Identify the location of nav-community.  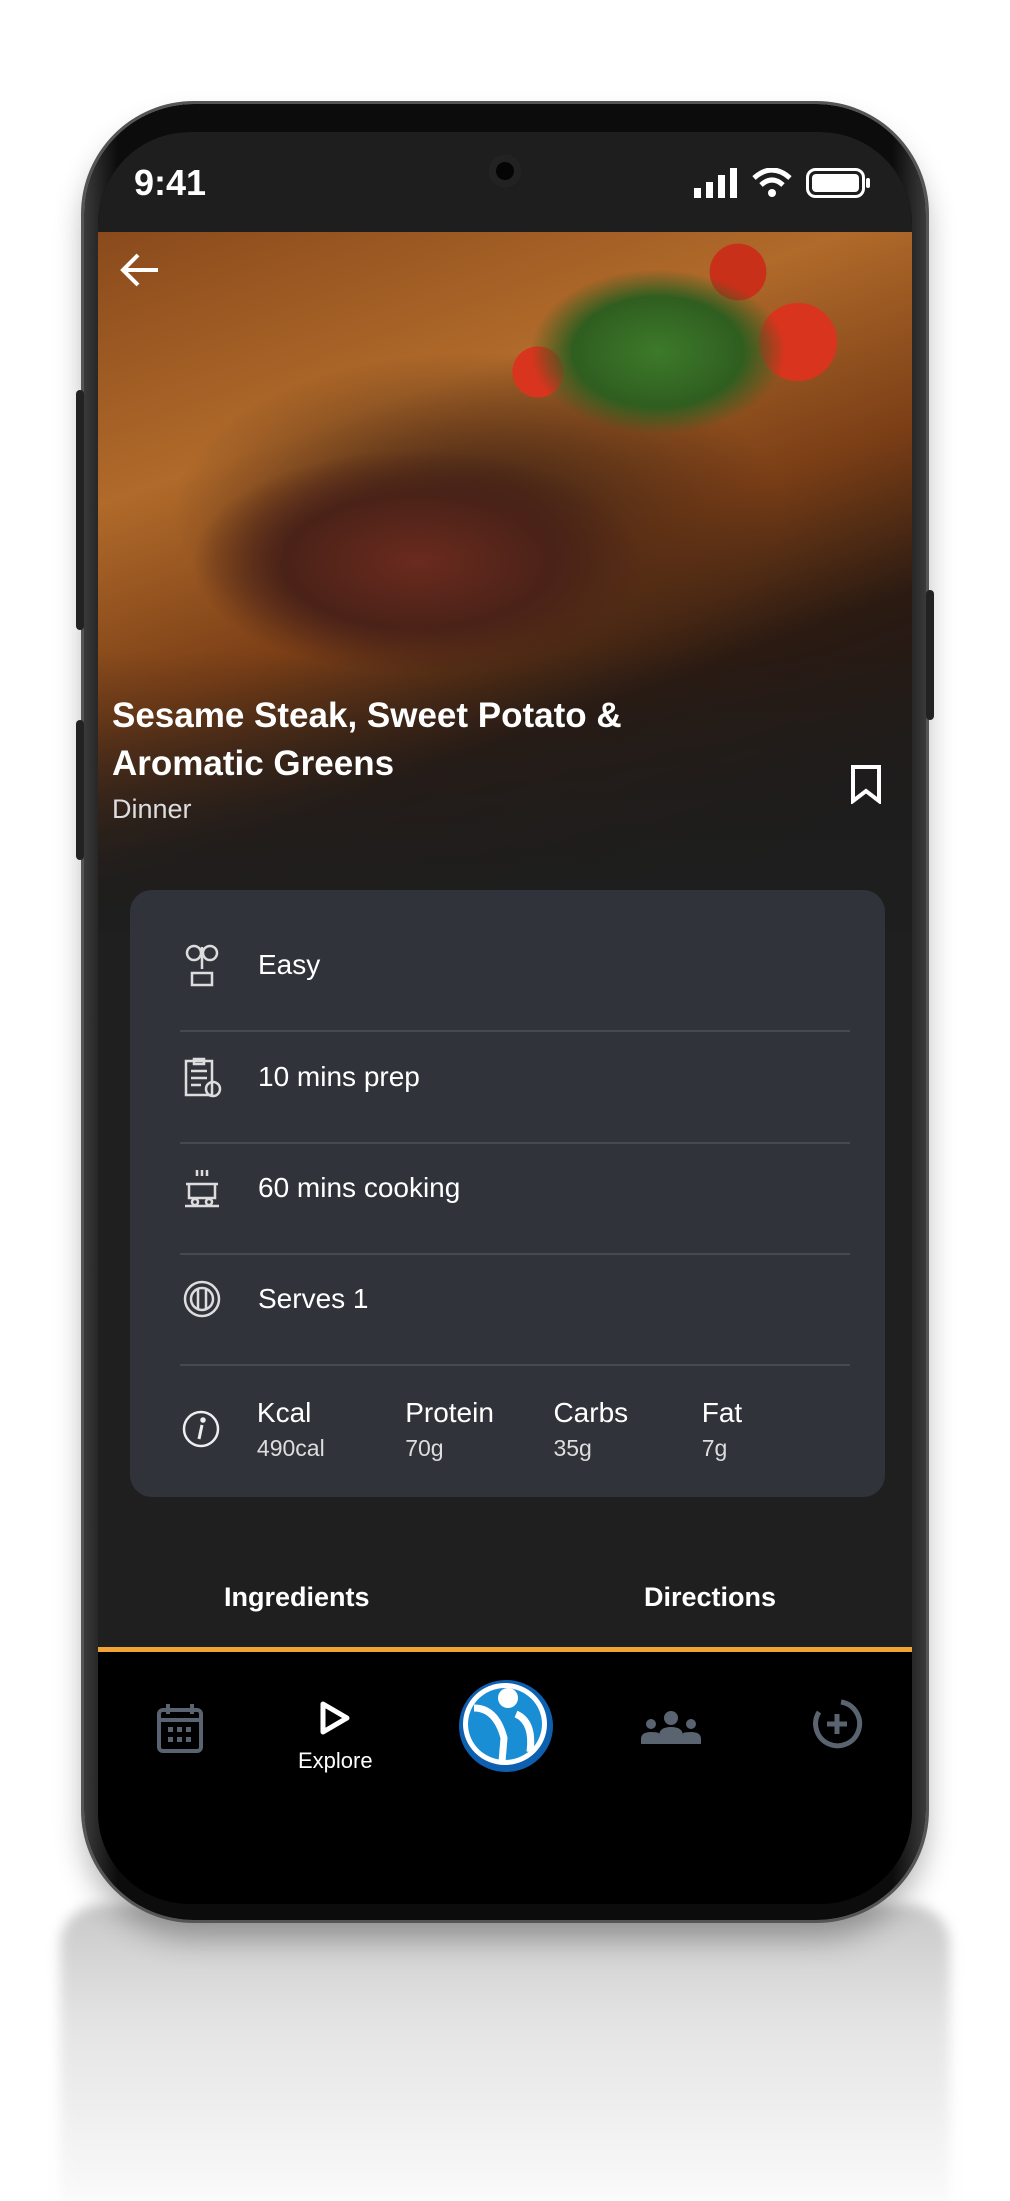
(671, 1727).